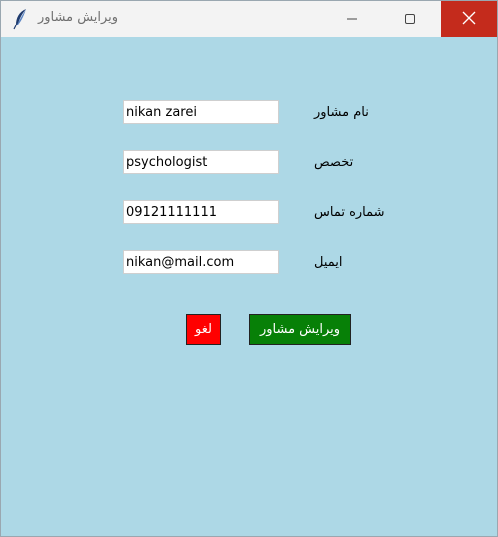 Image resolution: width=498 pixels, height=537 pixels. Describe the element at coordinates (201, 162) in the screenshot. I see `specialty-input` at that location.